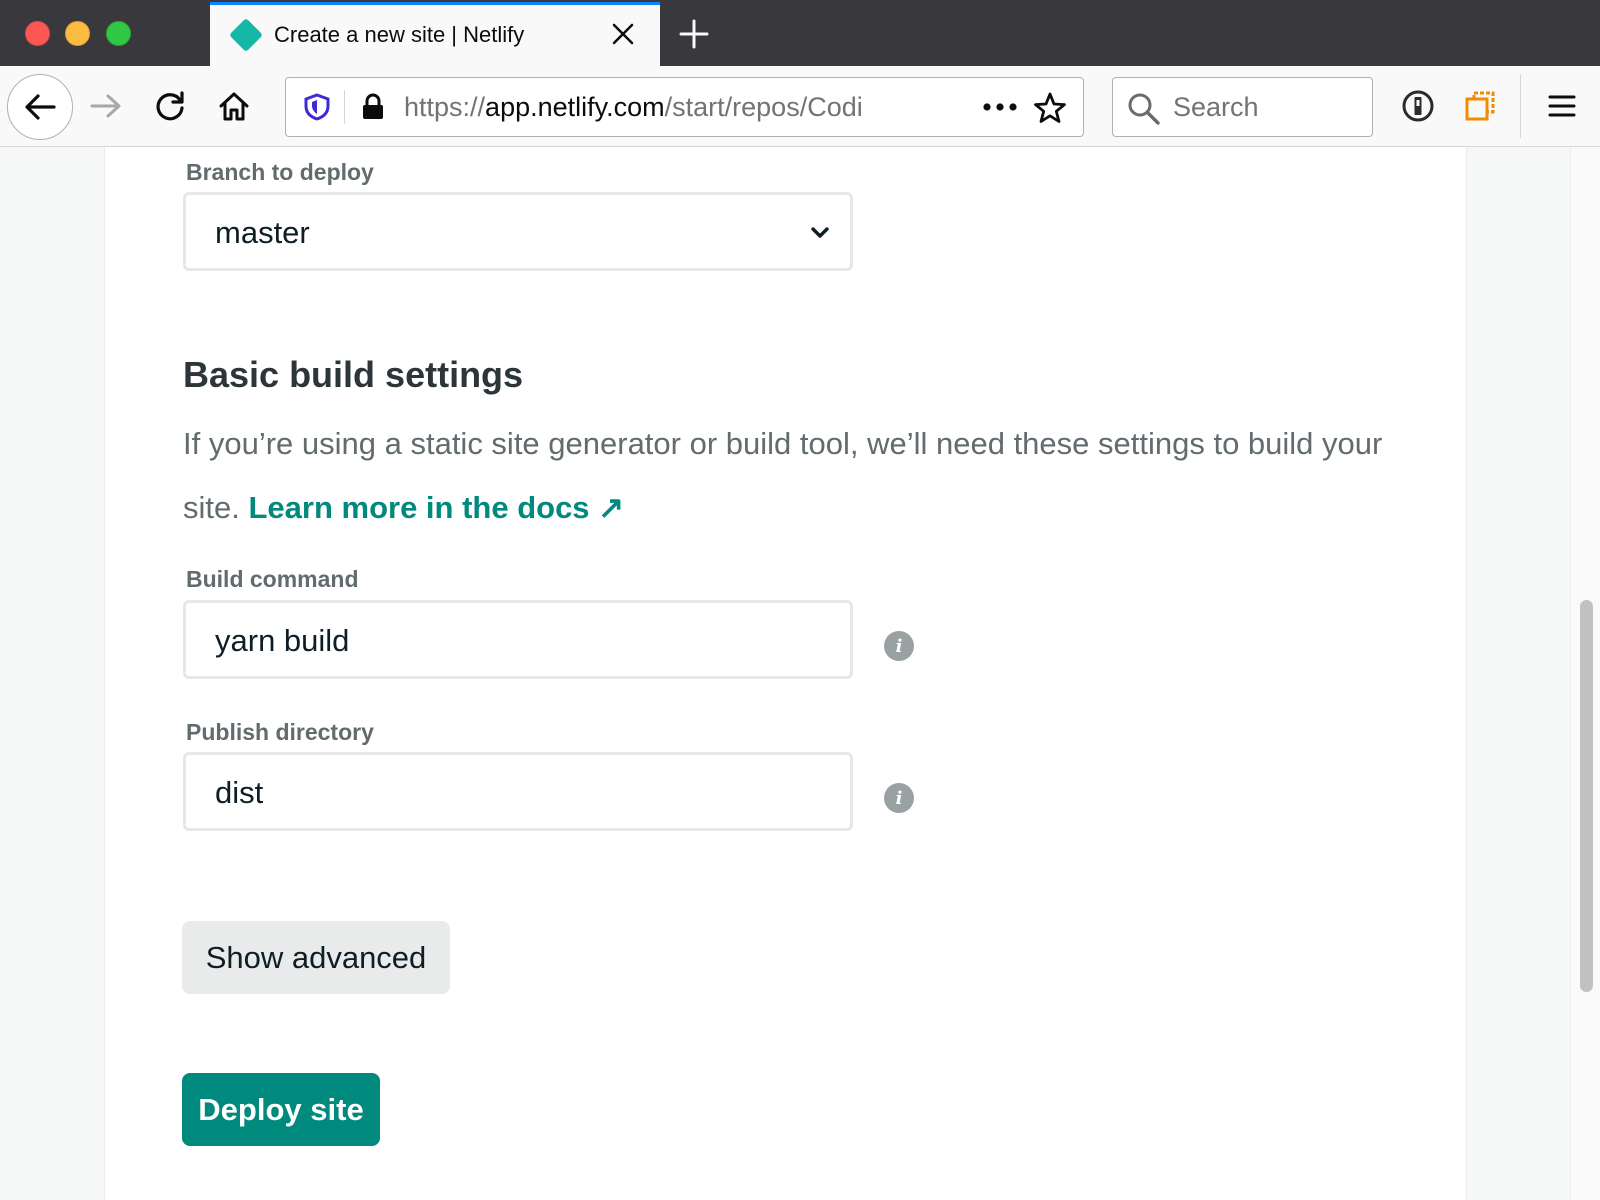 This screenshot has height=1200, width=1600. What do you see at coordinates (899, 798) in the screenshot?
I see `publish-directory-info-icon: i` at bounding box center [899, 798].